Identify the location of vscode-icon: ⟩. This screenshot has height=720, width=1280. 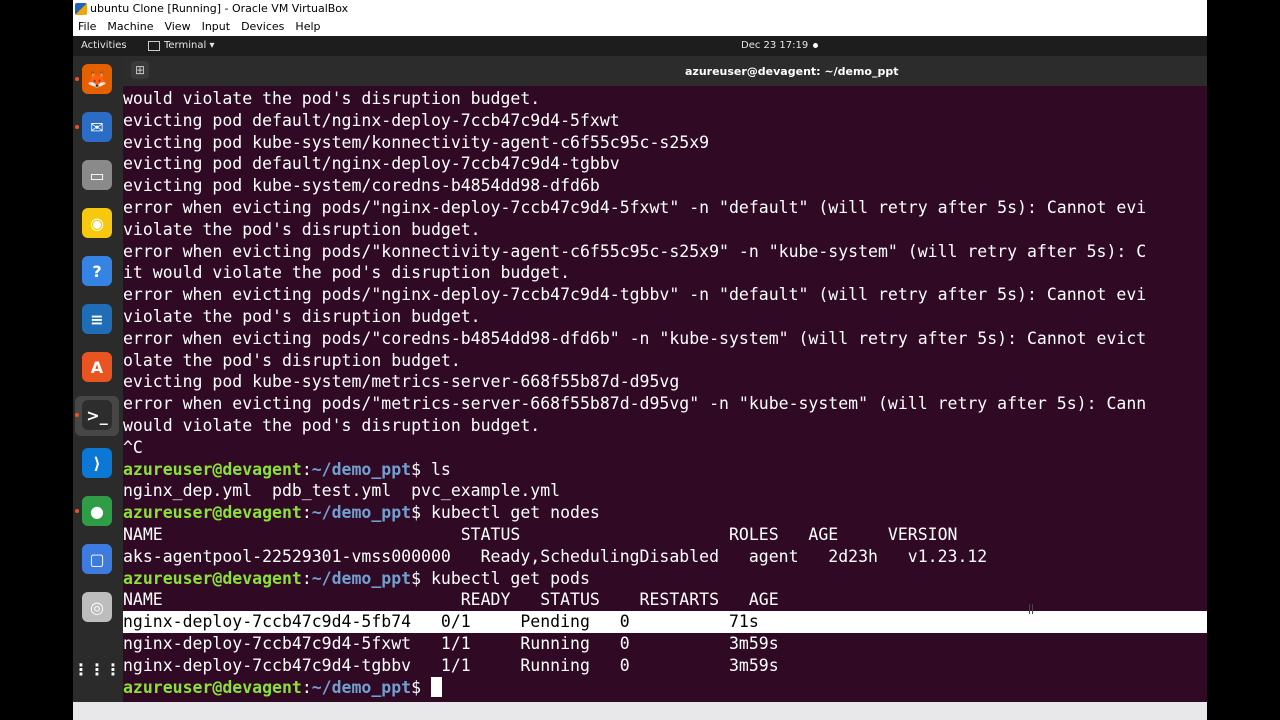
(97, 463).